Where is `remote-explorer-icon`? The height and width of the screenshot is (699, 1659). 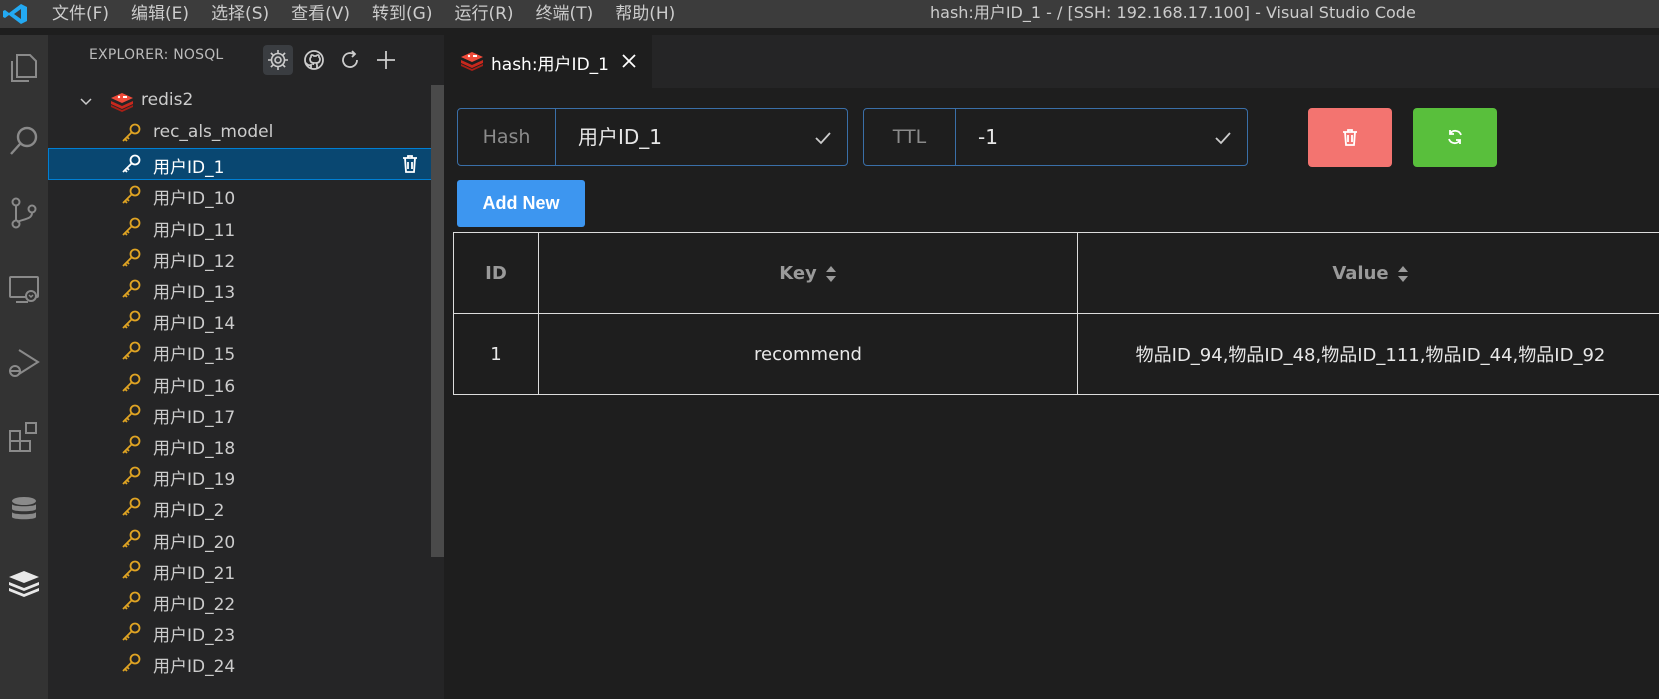 remote-explorer-icon is located at coordinates (24, 289).